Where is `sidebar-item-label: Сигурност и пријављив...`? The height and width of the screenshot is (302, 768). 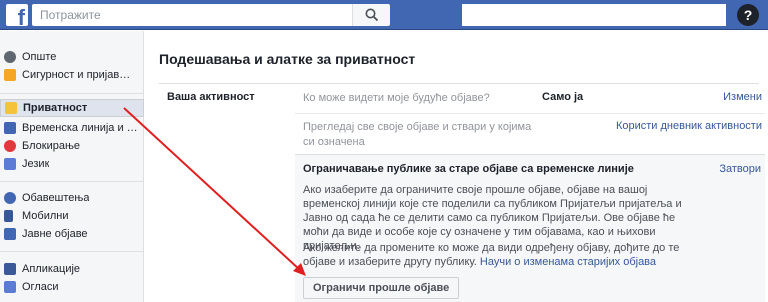 sidebar-item-label: Сигурност и пријављив... is located at coordinates (81, 75).